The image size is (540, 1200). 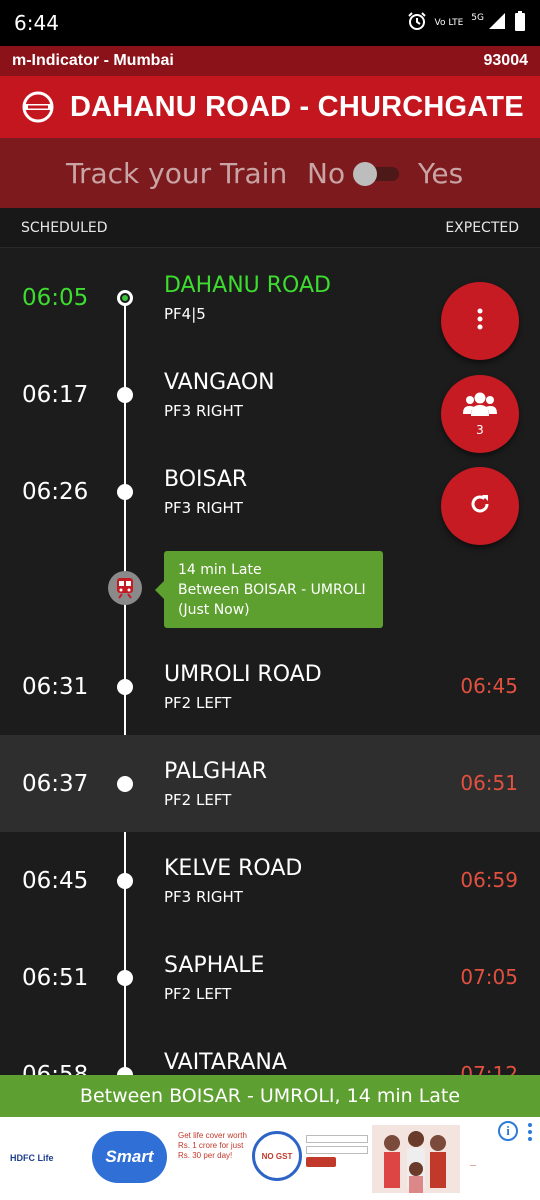 I want to click on track-no-label: No, so click(x=326, y=173).